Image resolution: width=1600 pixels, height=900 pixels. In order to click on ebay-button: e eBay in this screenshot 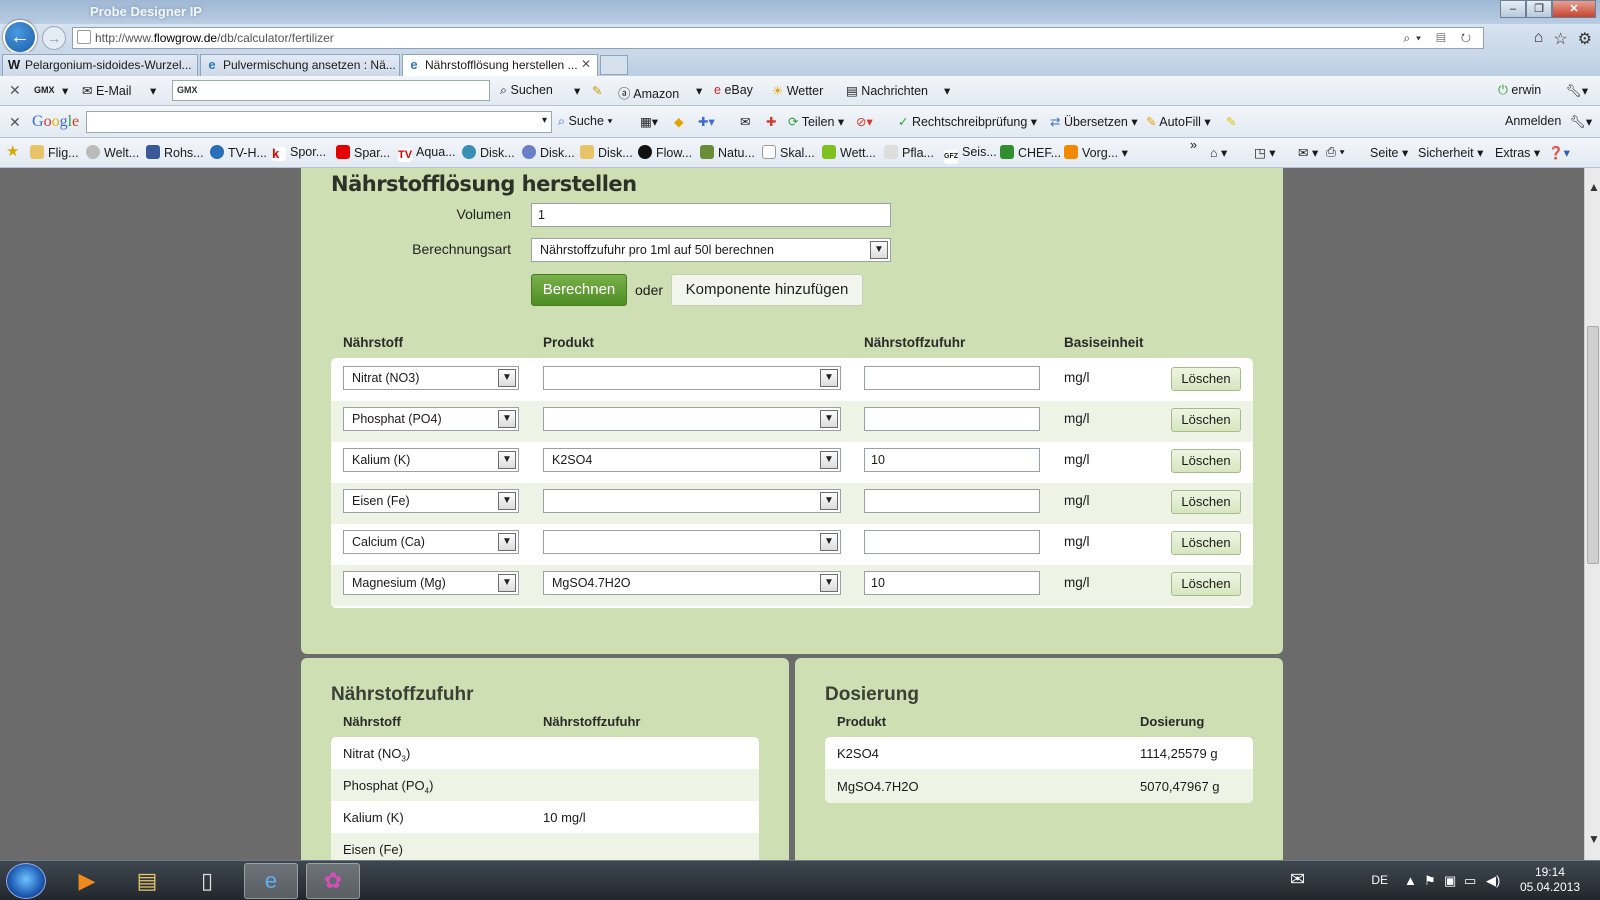, I will do `click(733, 90)`.